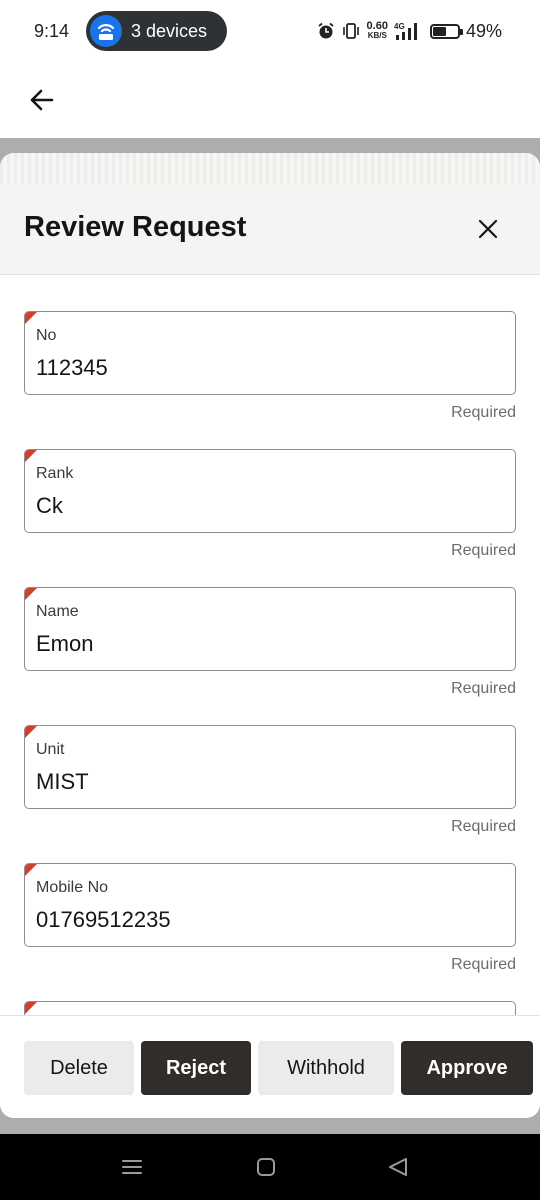 The height and width of the screenshot is (1200, 540). Describe the element at coordinates (483, 30) in the screenshot. I see `battery-percent: 49%` at that location.